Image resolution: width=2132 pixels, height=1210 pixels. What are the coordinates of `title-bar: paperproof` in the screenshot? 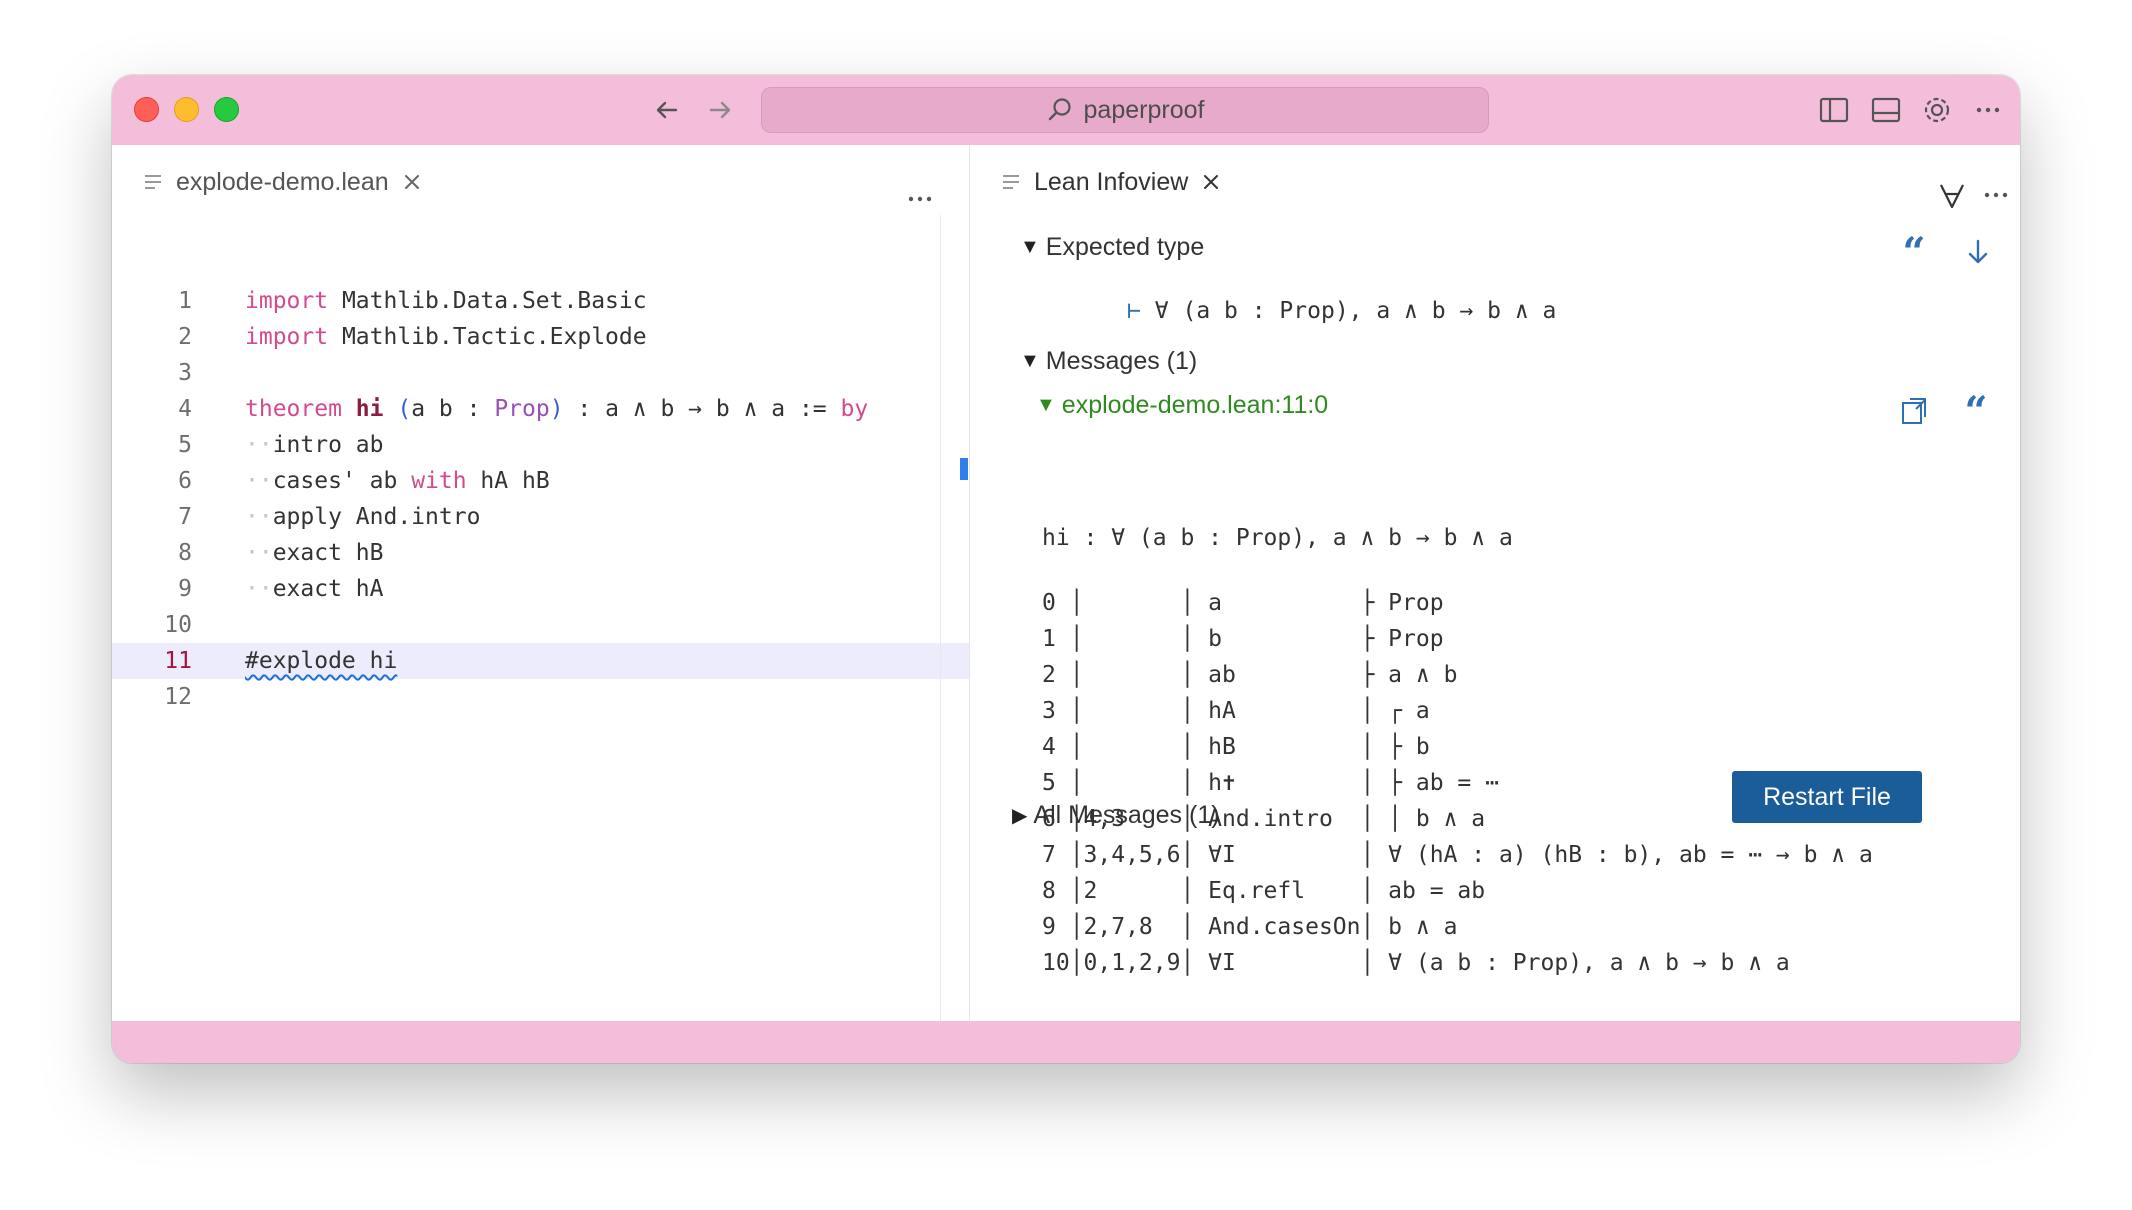 It's located at (1066, 110).